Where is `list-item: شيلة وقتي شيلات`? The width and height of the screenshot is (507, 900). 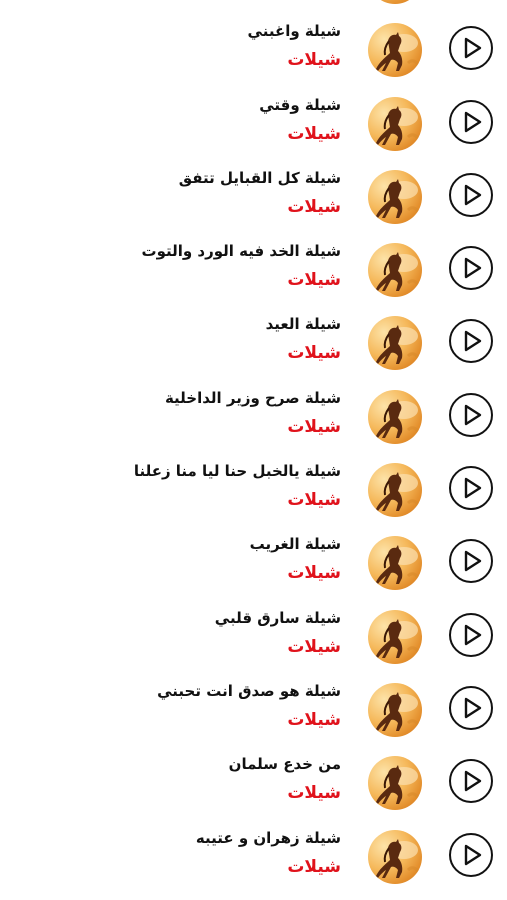 list-item: شيلة وقتي شيلات is located at coordinates (253, 122).